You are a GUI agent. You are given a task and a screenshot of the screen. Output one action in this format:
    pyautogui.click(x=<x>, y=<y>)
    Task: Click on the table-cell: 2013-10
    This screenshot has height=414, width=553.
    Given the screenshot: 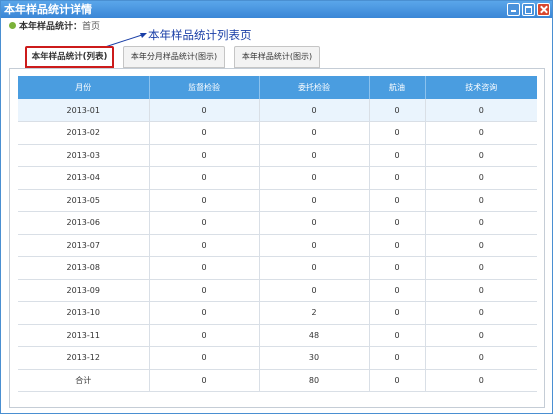 What is the action you would take?
    pyautogui.click(x=84, y=313)
    